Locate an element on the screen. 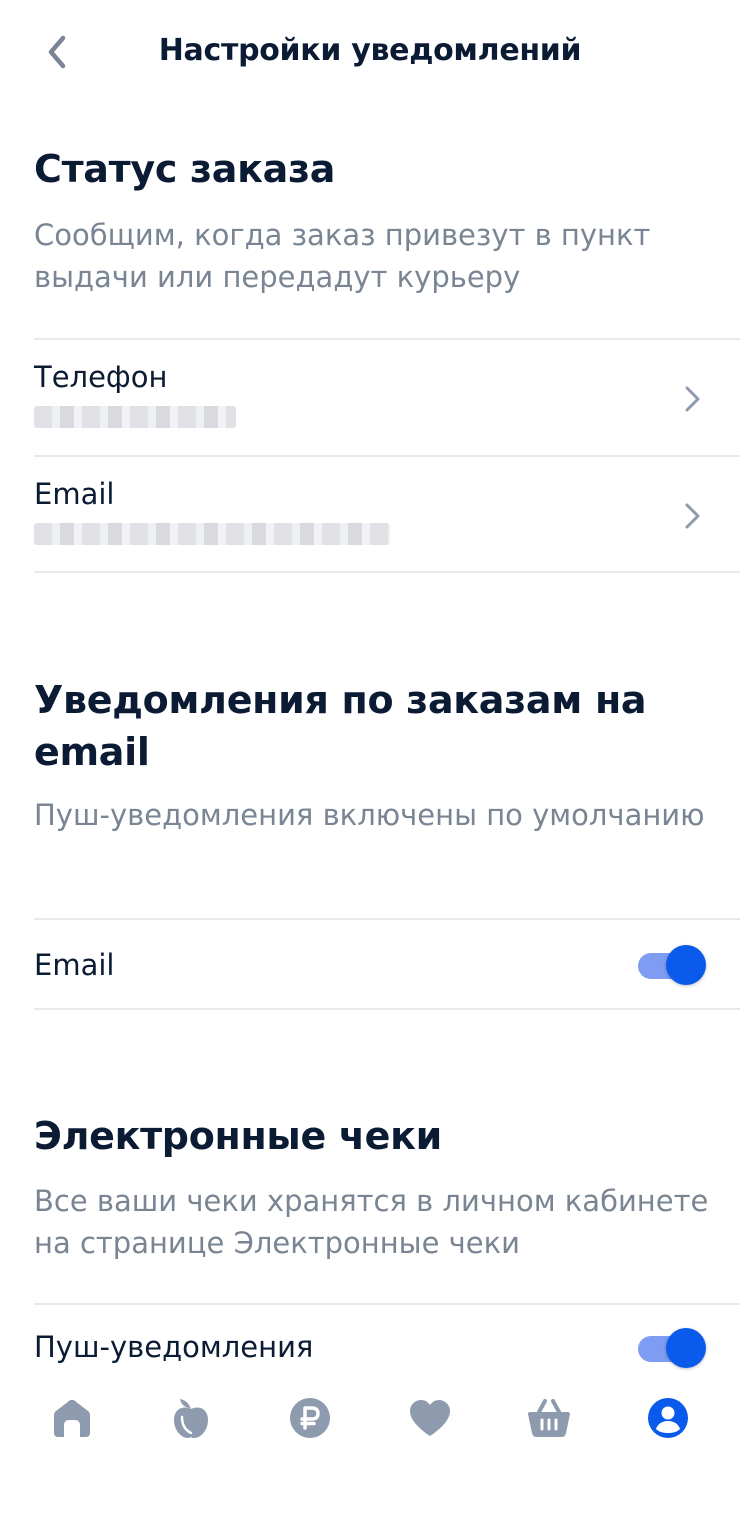  profile-icon is located at coordinates (667, 1418).